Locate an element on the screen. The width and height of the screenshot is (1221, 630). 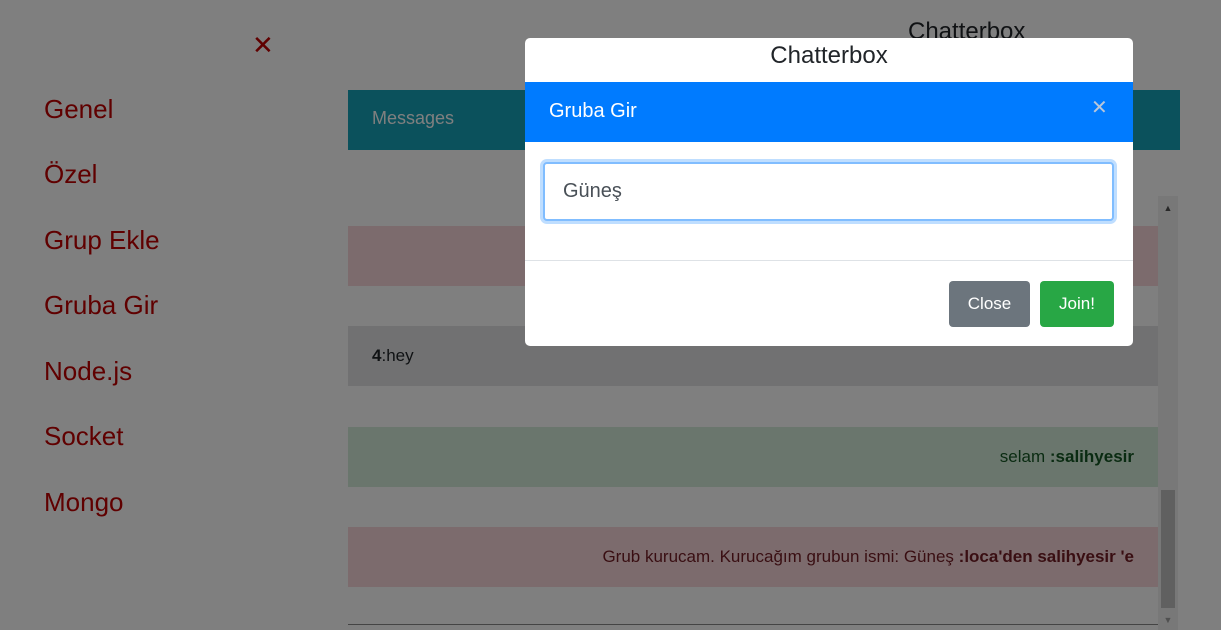
close-button: Close is located at coordinates (989, 304).